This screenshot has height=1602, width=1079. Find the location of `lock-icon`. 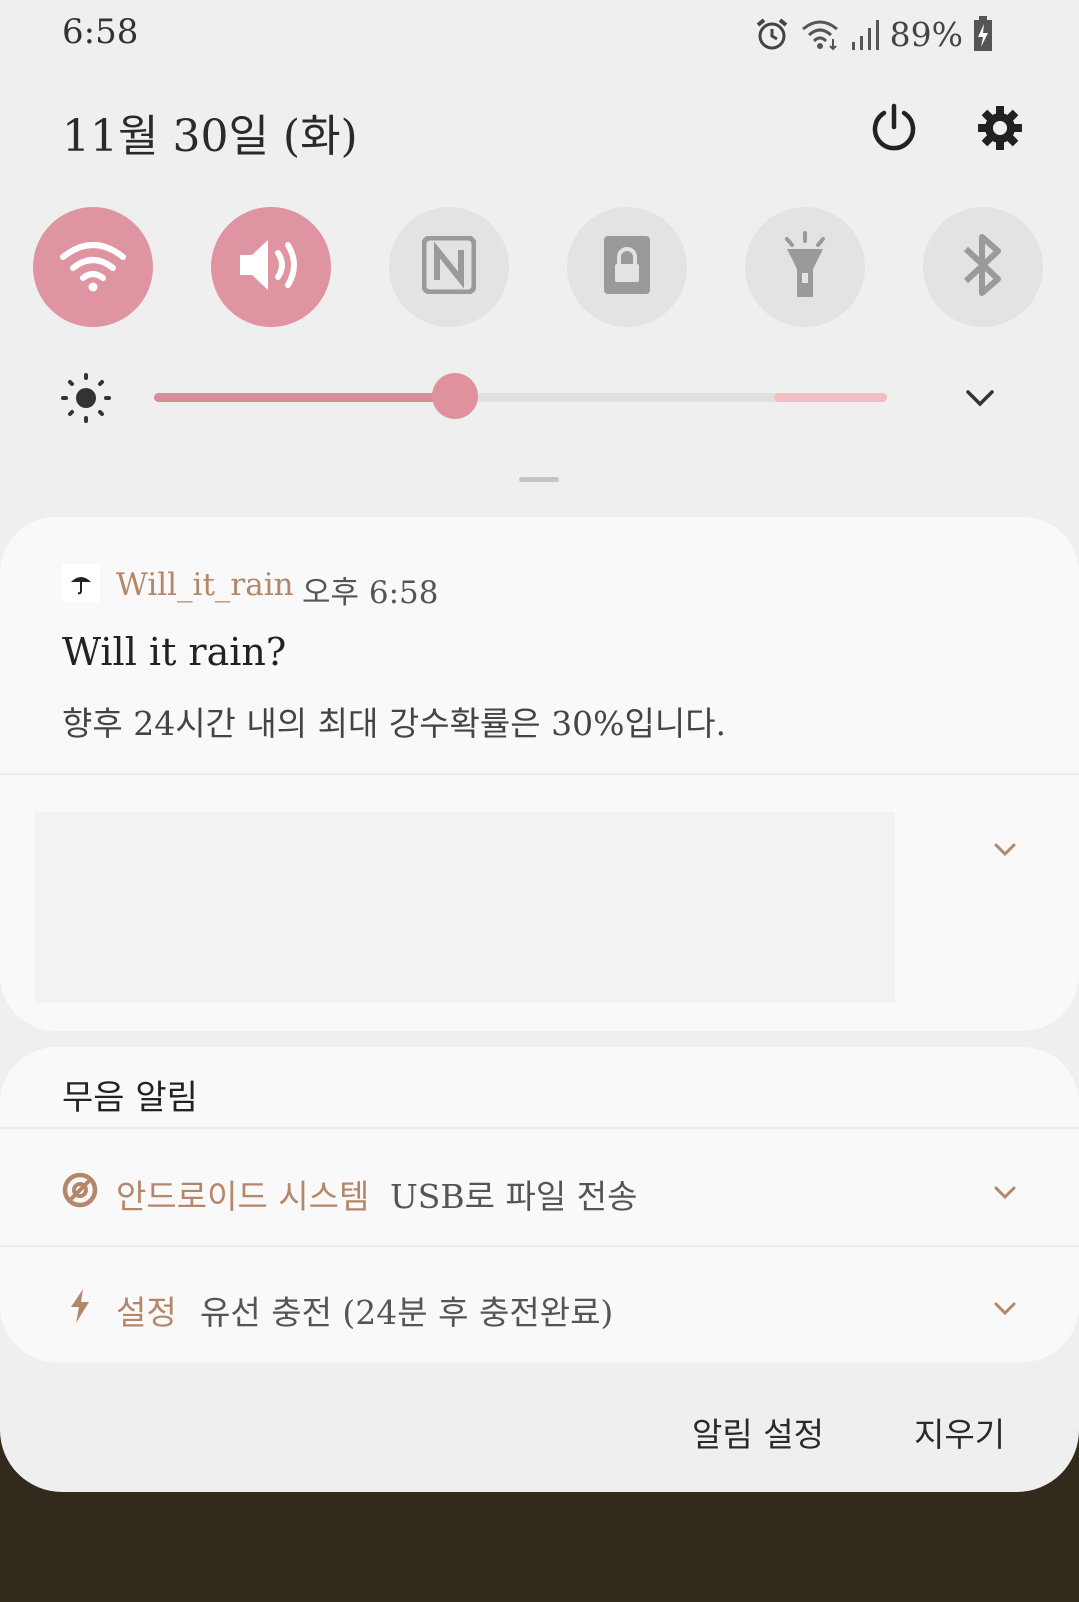

lock-icon is located at coordinates (627, 267).